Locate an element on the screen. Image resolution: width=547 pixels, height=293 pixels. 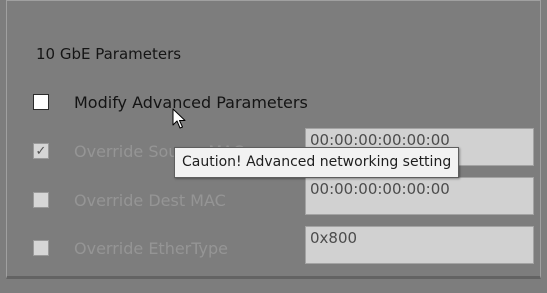
mouse-pointer-icon is located at coordinates (179, 118).